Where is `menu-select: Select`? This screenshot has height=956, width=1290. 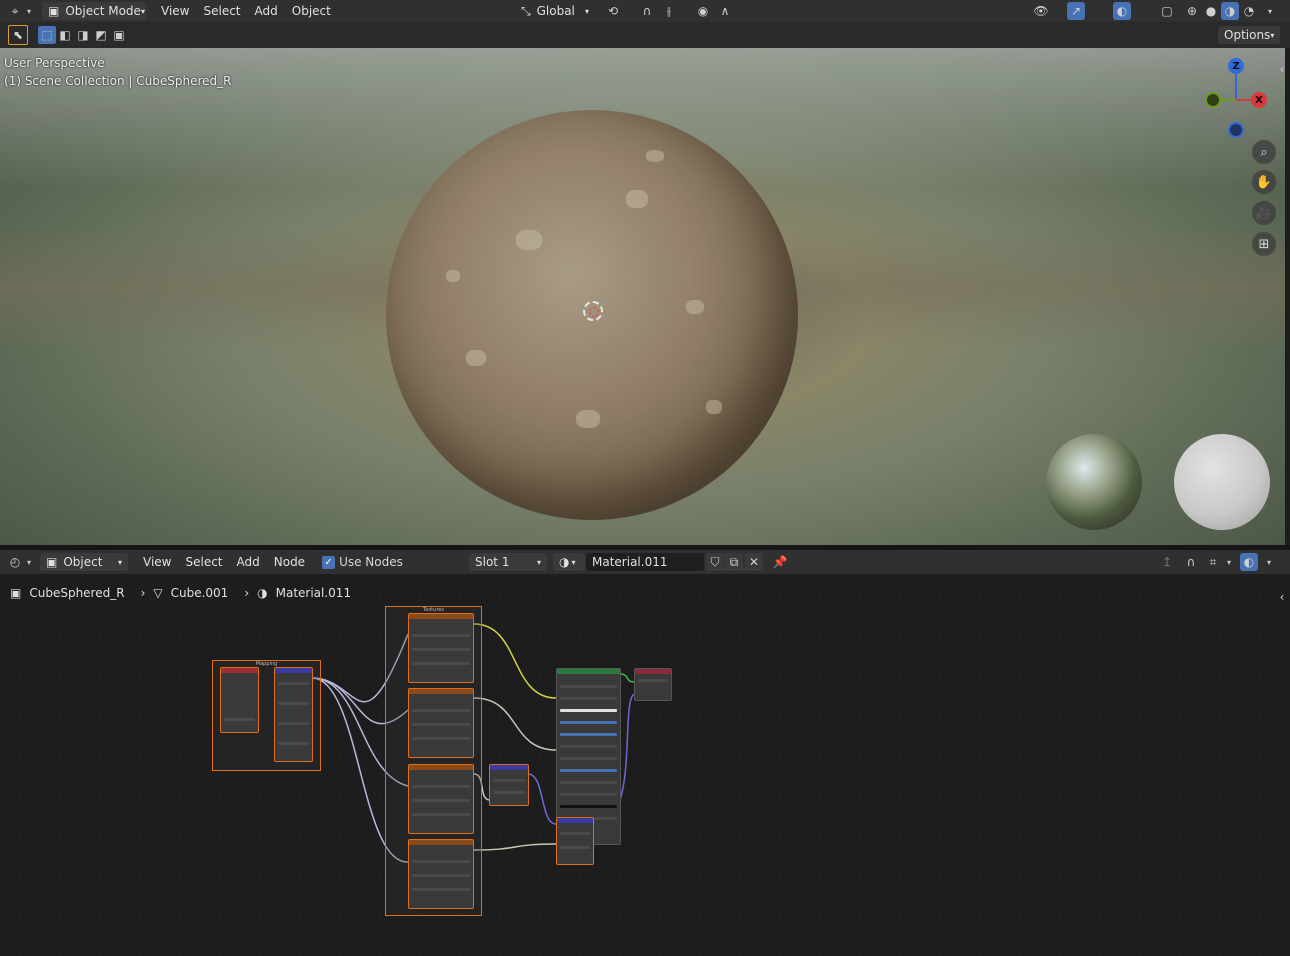 menu-select: Select is located at coordinates (221, 11).